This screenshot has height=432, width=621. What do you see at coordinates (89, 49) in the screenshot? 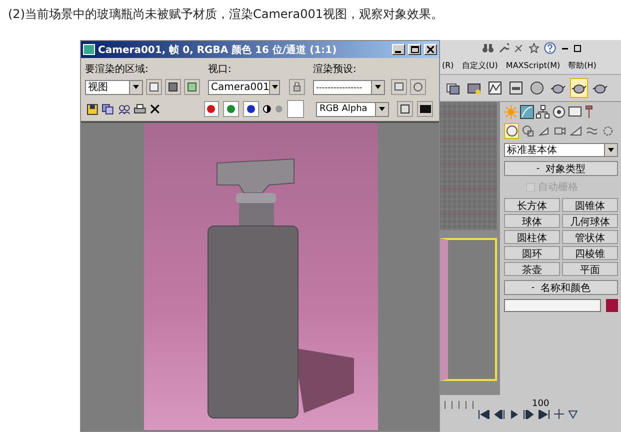
I see `app-icon` at bounding box center [89, 49].